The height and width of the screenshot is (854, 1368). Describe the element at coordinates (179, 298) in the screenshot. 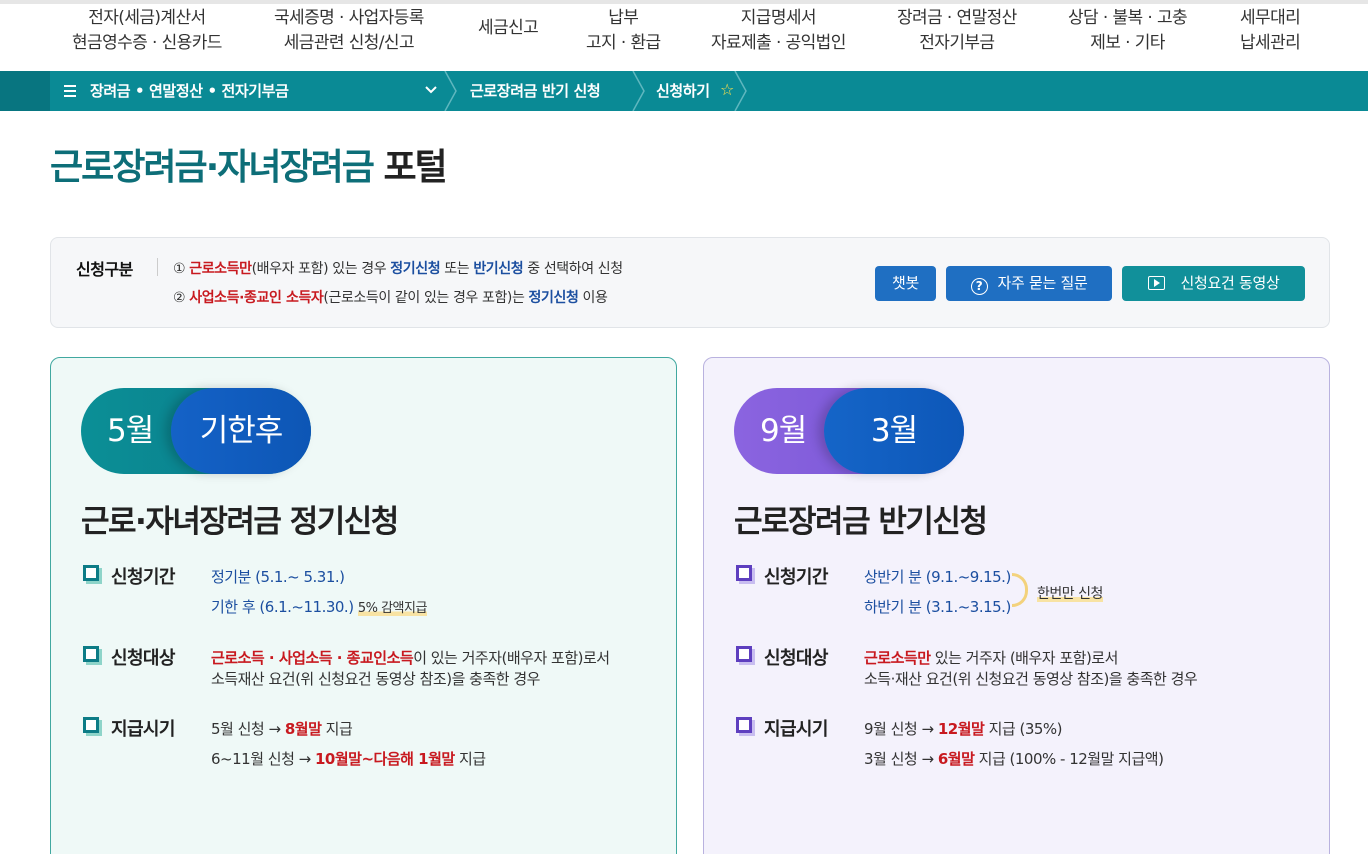

I see `info-num: ②` at that location.